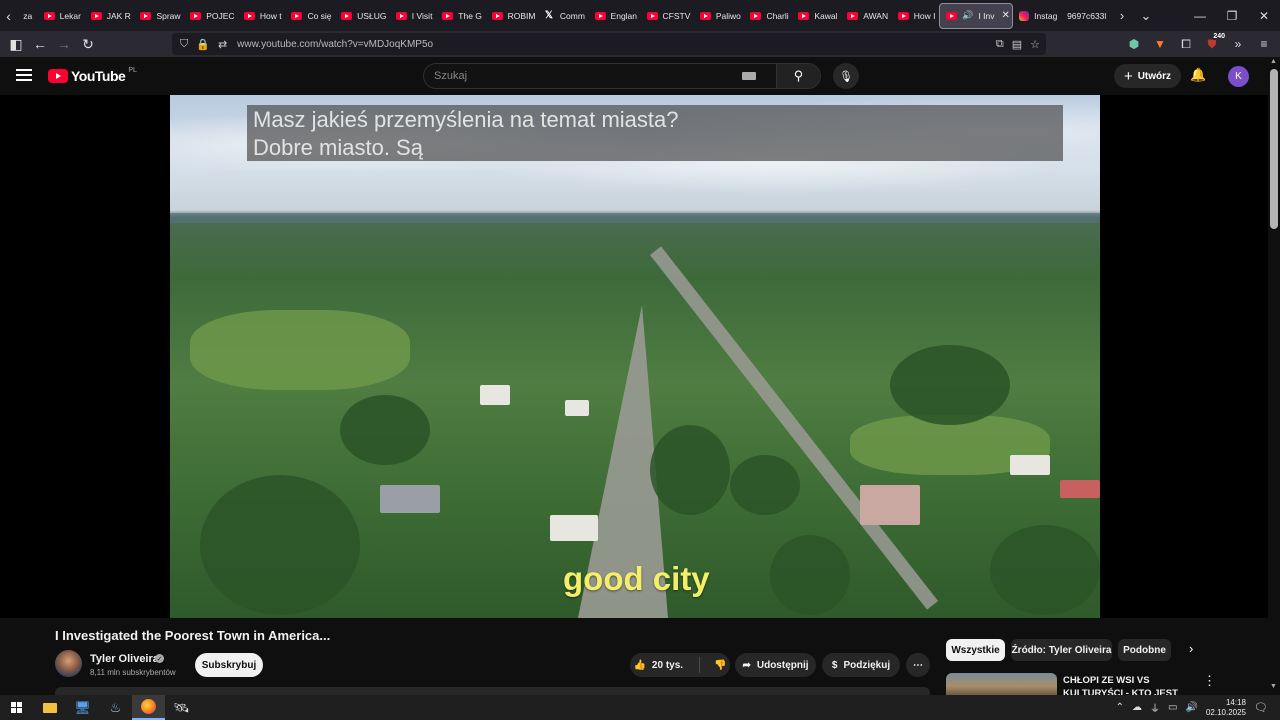 Image resolution: width=1280 pixels, height=720 pixels. Describe the element at coordinates (24, 75) in the screenshot. I see `guide-menu-icon` at that location.